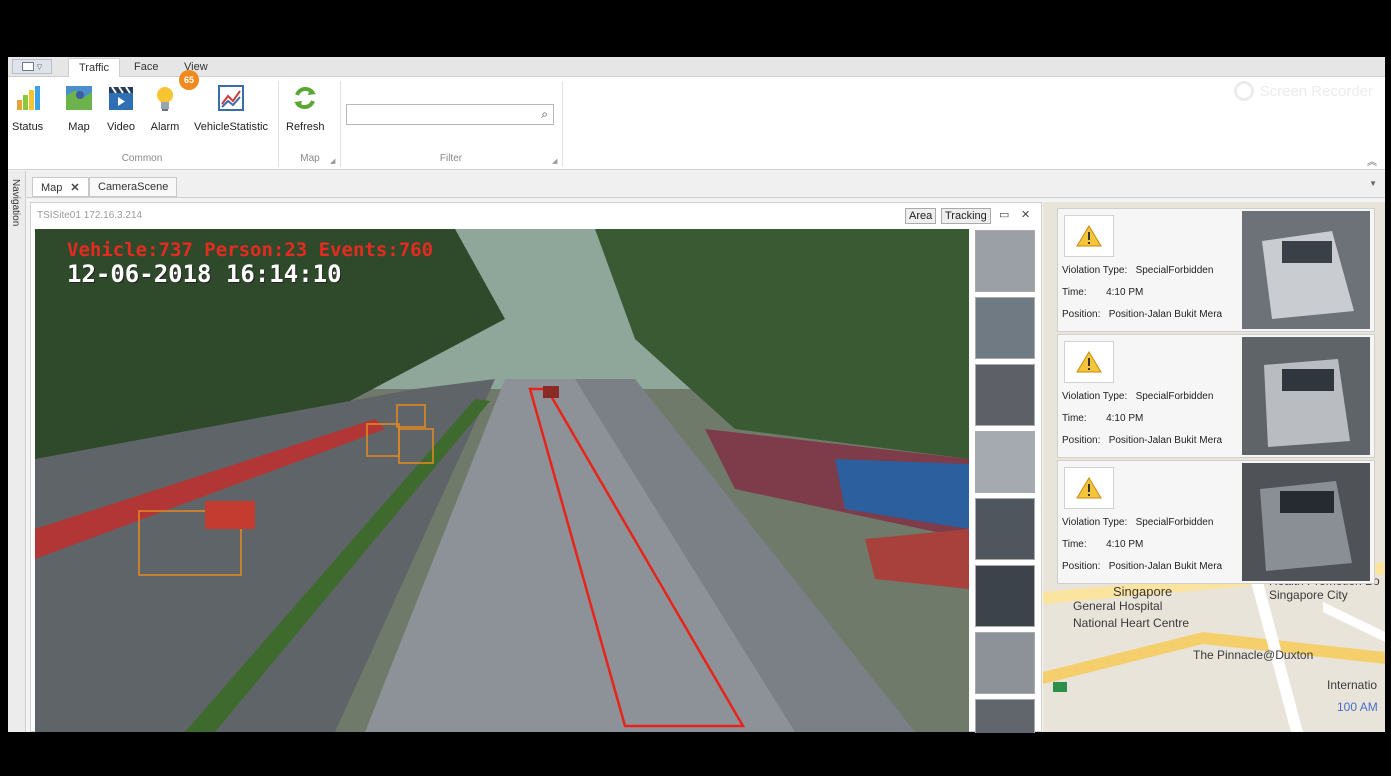 The width and height of the screenshot is (1391, 776). I want to click on video-button-label: Video, so click(121, 127).